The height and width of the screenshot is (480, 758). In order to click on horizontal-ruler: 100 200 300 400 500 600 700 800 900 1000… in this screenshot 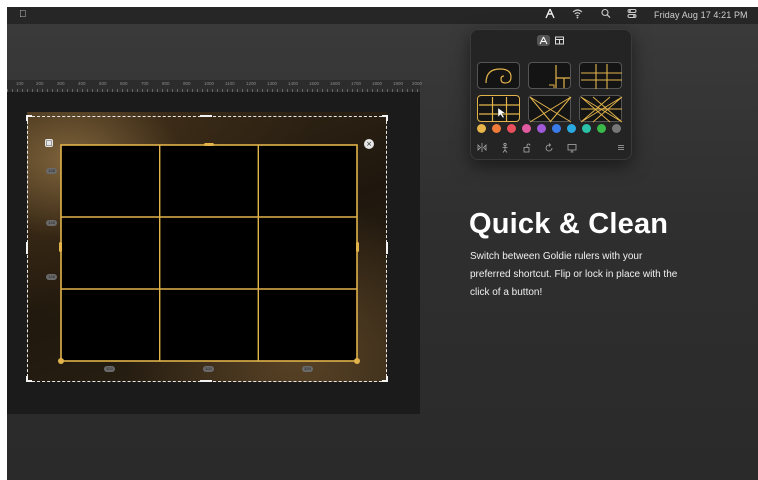, I will do `click(215, 86)`.